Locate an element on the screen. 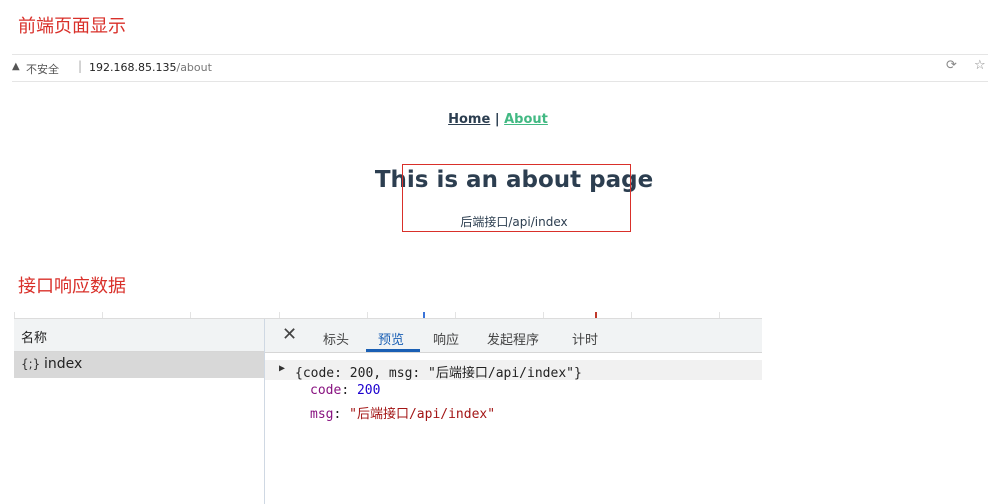 The image size is (996, 504). active-tab-indicator is located at coordinates (393, 350).